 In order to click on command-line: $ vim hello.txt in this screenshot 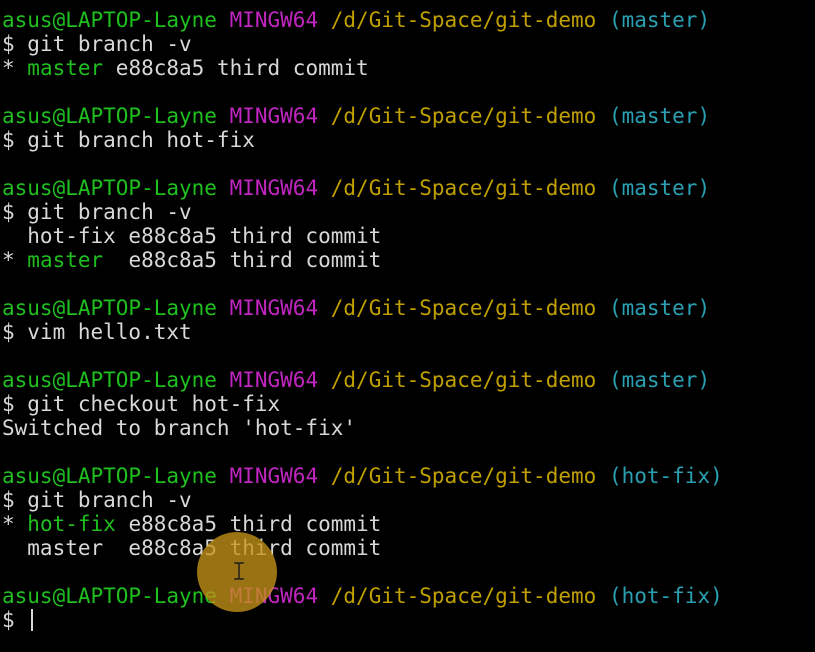, I will do `click(407, 332)`.